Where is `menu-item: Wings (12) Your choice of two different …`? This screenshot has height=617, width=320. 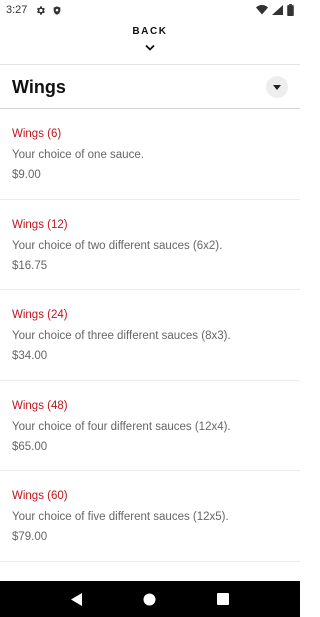 menu-item: Wings (12) Your choice of two different … is located at coordinates (150, 245).